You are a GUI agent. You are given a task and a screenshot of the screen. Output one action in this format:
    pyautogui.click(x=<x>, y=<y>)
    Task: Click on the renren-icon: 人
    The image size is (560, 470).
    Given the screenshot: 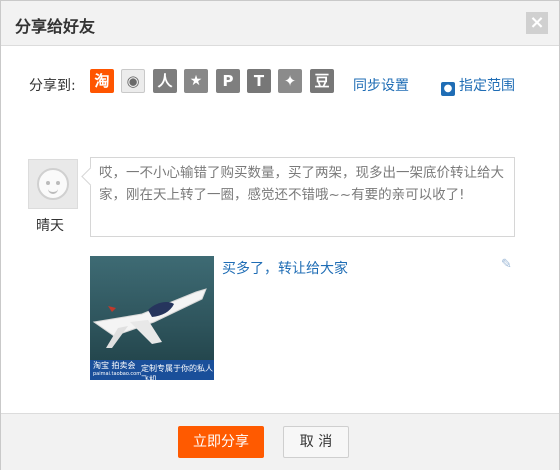 What is the action you would take?
    pyautogui.click(x=165, y=81)
    